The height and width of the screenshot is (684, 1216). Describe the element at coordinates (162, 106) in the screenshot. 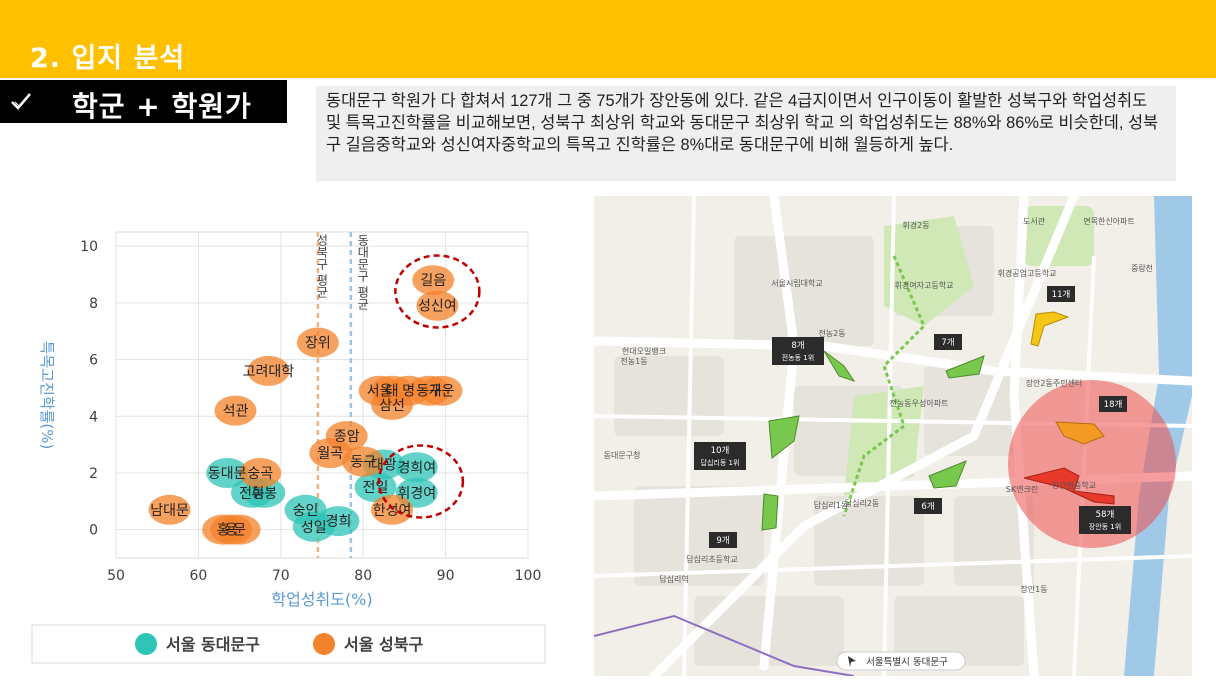

I see `subsection-label: 학군 + 학원가` at that location.